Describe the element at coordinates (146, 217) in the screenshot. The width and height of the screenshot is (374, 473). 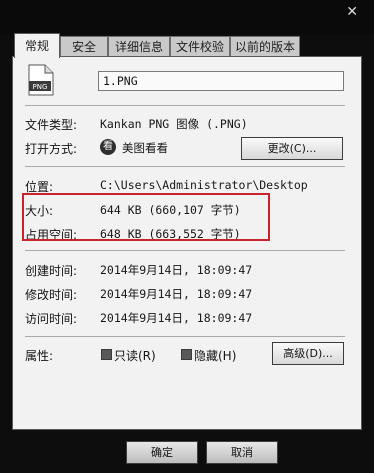
I see `highlight-box` at that location.